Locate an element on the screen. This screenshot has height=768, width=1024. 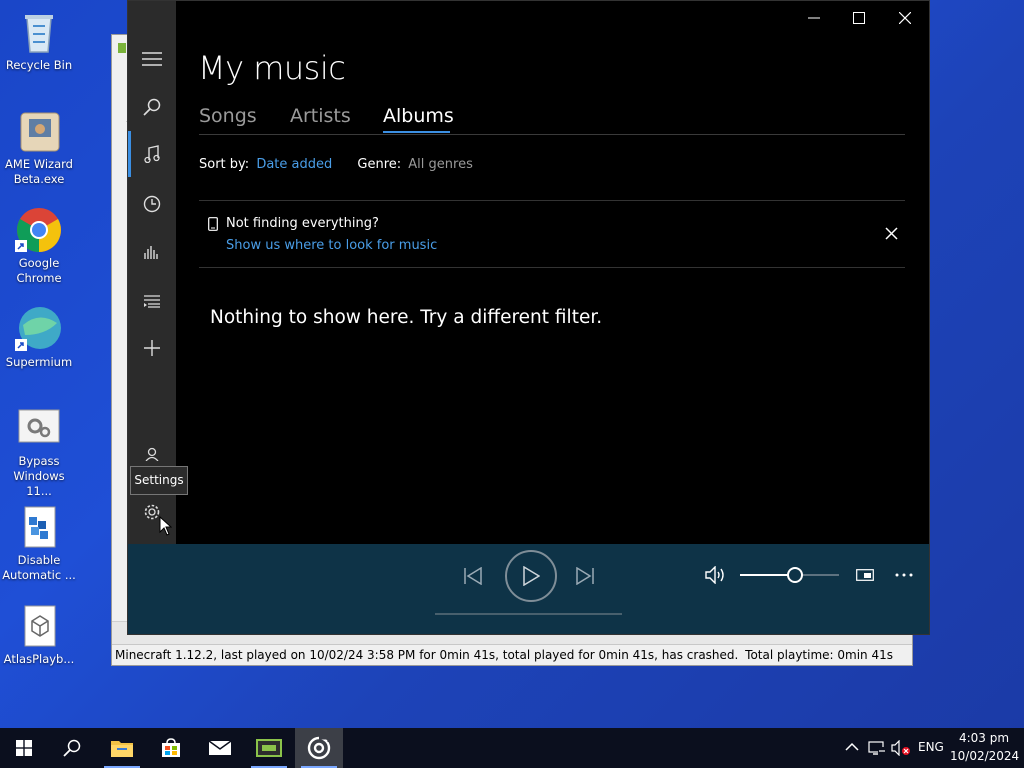
desktop-icon-google-chrome: Google Chrome is located at coordinates (39, 246).